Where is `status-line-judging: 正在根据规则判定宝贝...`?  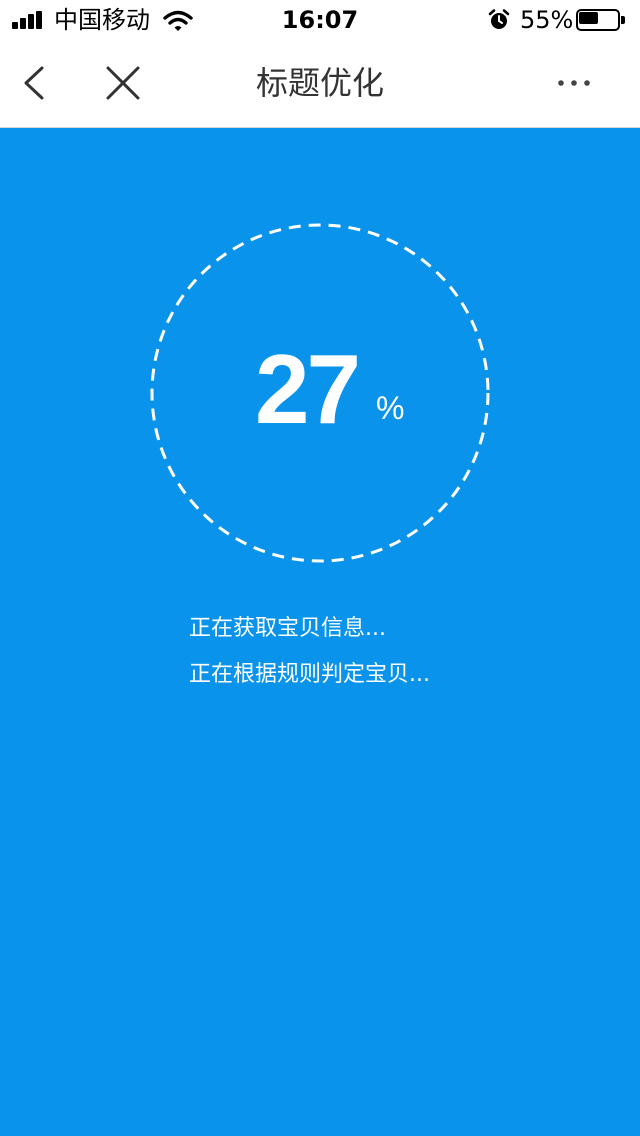 status-line-judging: 正在根据规则判定宝贝... is located at coordinates (309, 674).